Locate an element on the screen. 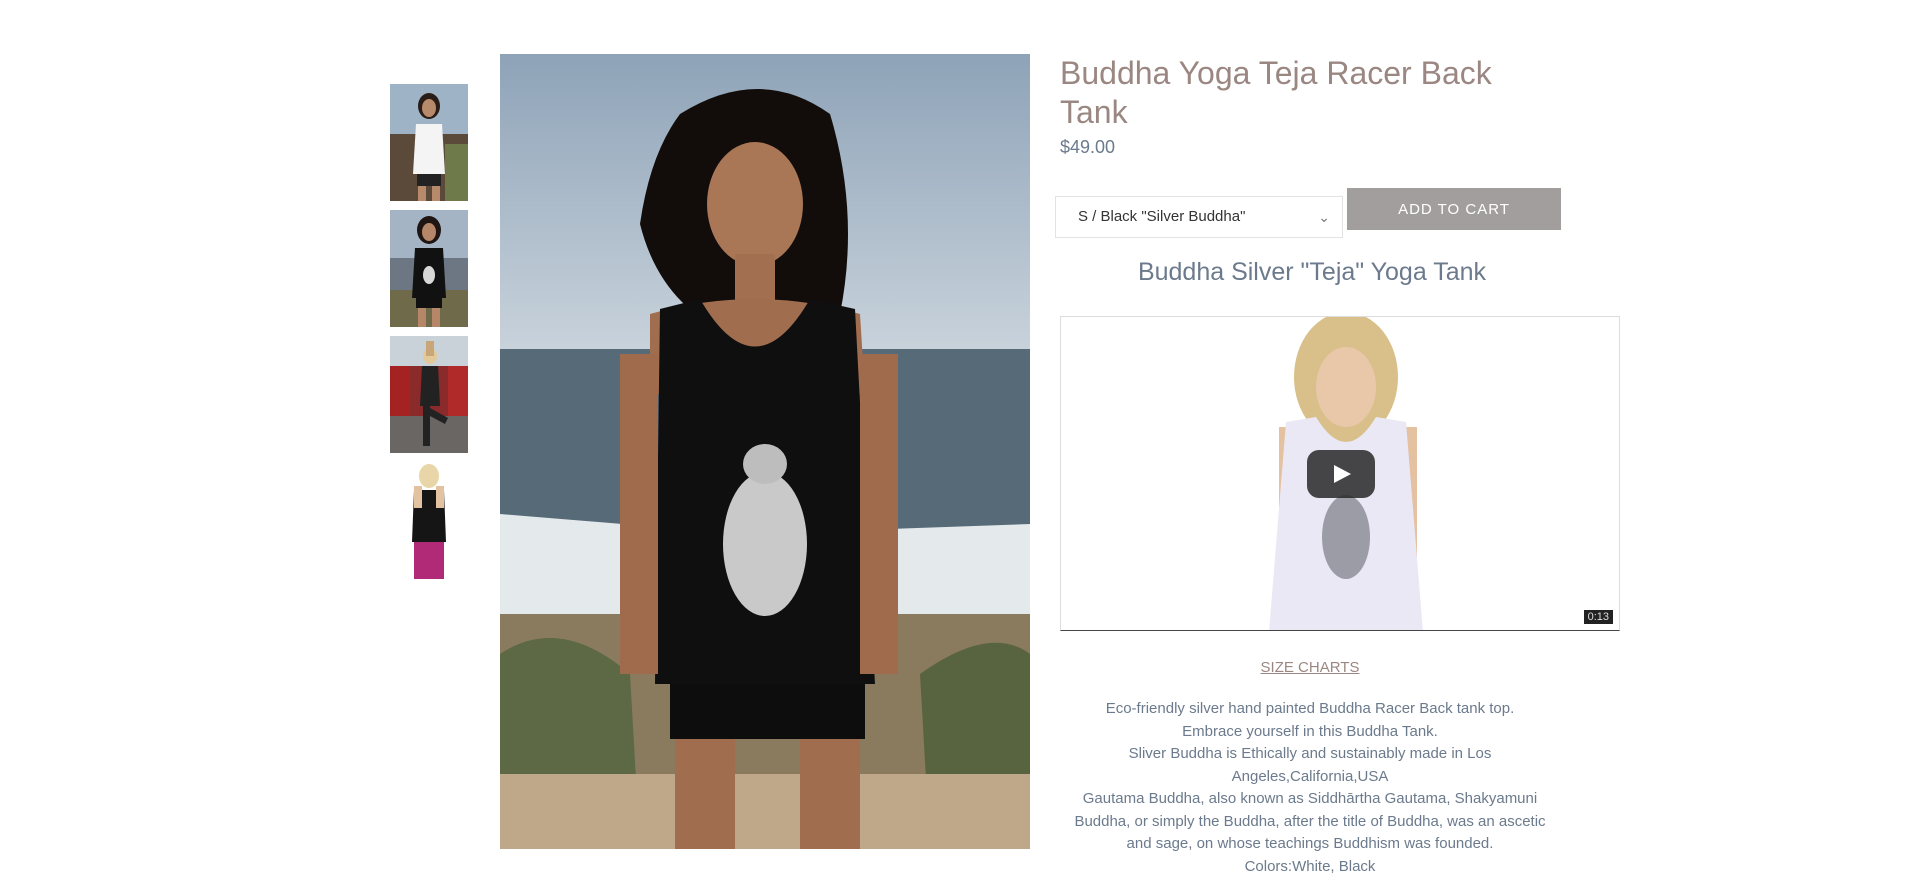  thumbnail-gallery is located at coordinates (429, 336).